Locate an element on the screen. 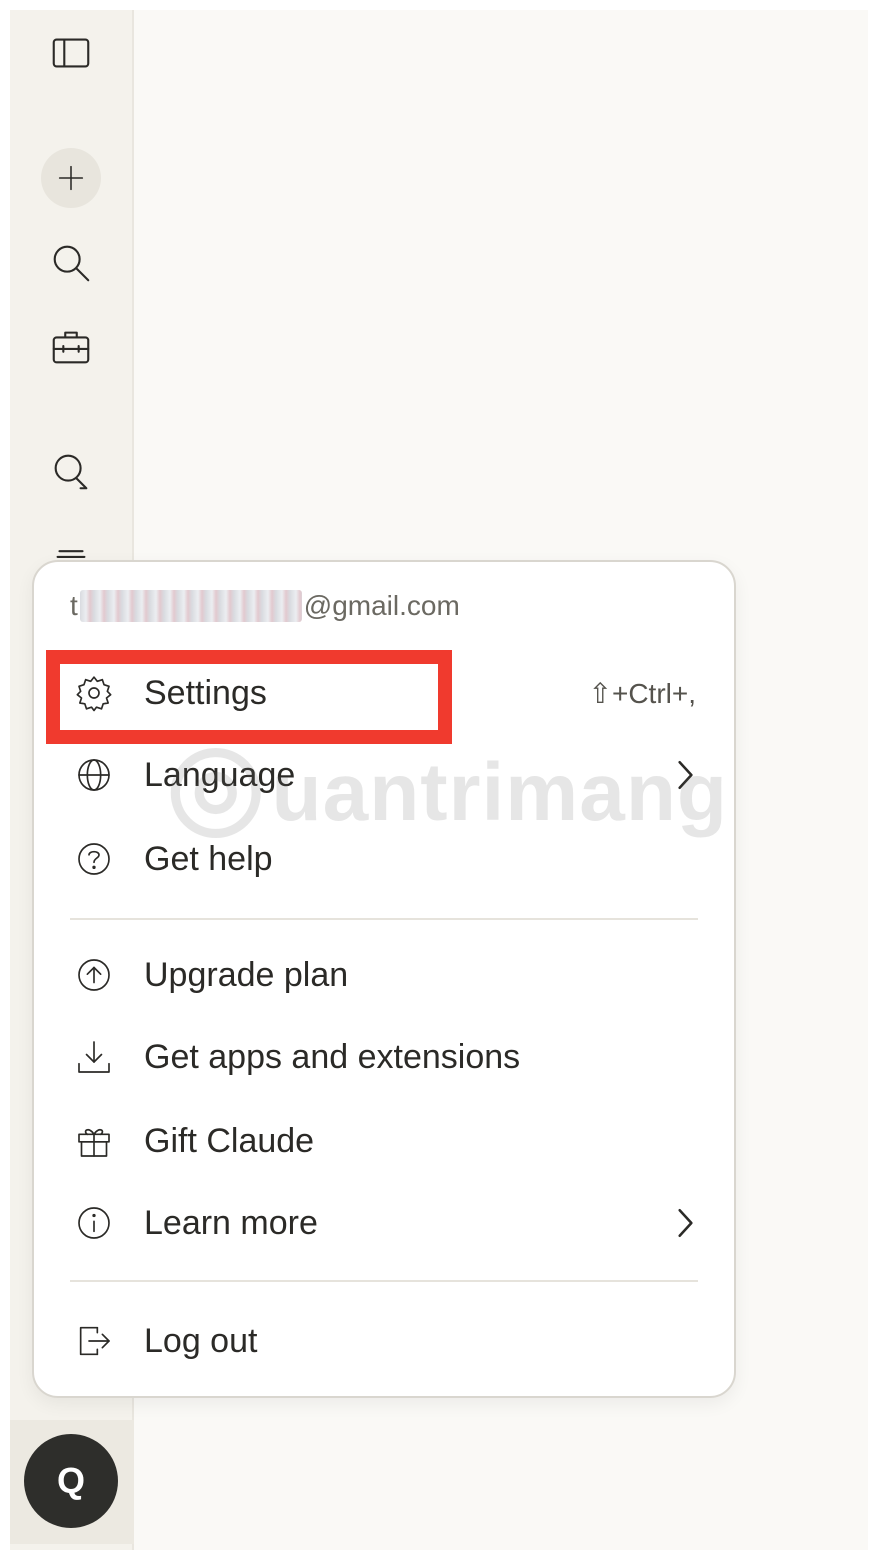  arrow-up-circle-icon is located at coordinates (94, 975).